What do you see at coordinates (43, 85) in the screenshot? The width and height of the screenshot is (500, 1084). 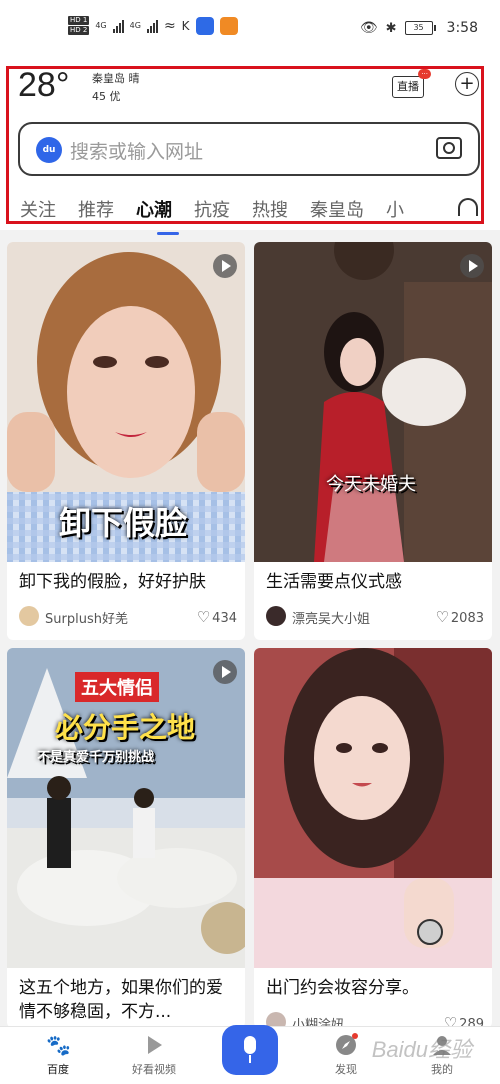 I see `weather-temperature: 28°` at bounding box center [43, 85].